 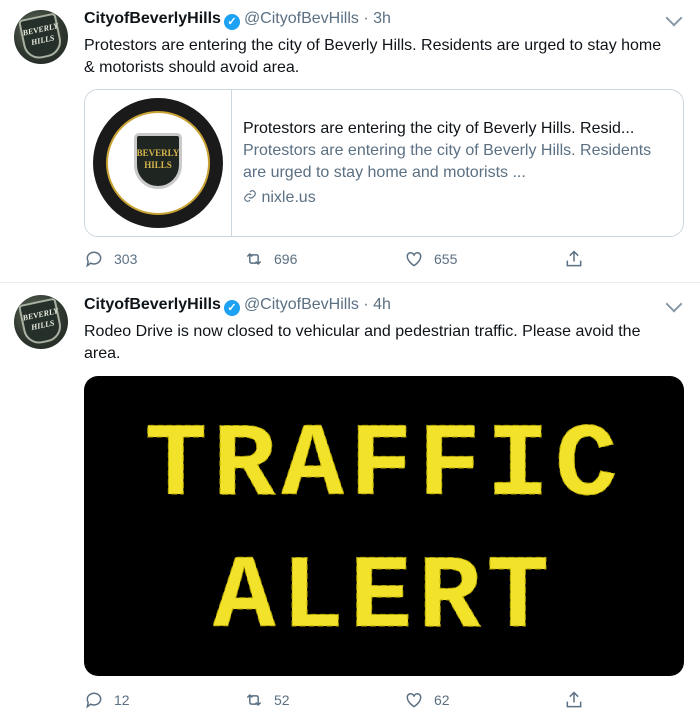 I want to click on reply-count: 303, so click(x=126, y=259).